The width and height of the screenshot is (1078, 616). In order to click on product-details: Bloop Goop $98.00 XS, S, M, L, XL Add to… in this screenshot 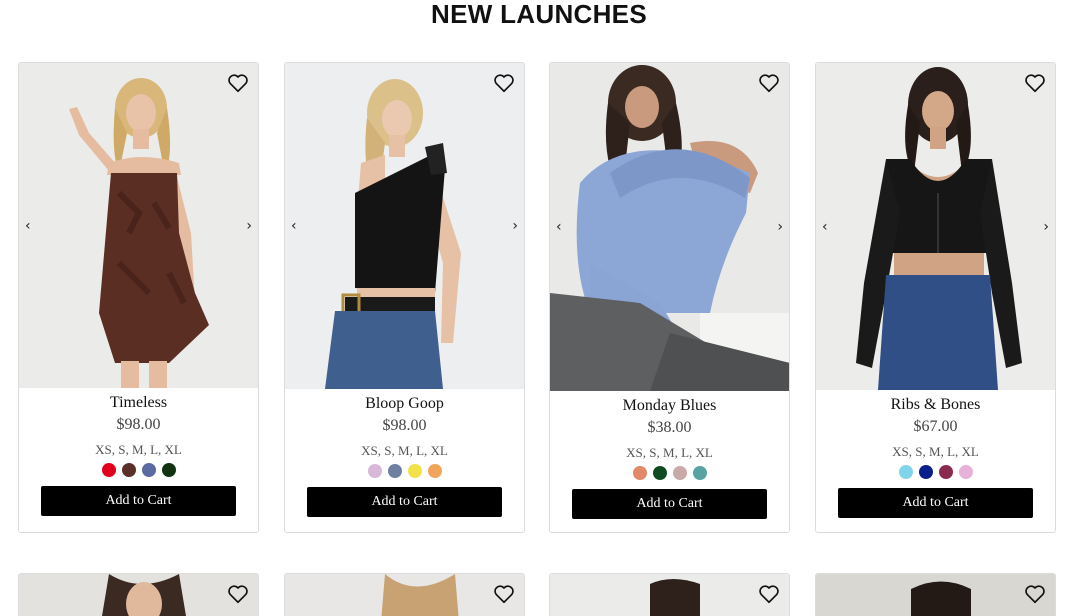, I will do `click(404, 456)`.